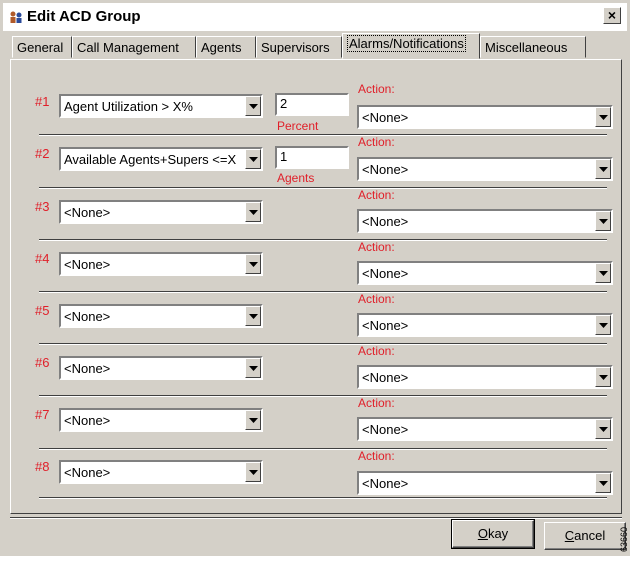 Image resolution: width=636 pixels, height=576 pixels. I want to click on tab-alarms-notifications: Alarms/Notifications, so click(411, 46).